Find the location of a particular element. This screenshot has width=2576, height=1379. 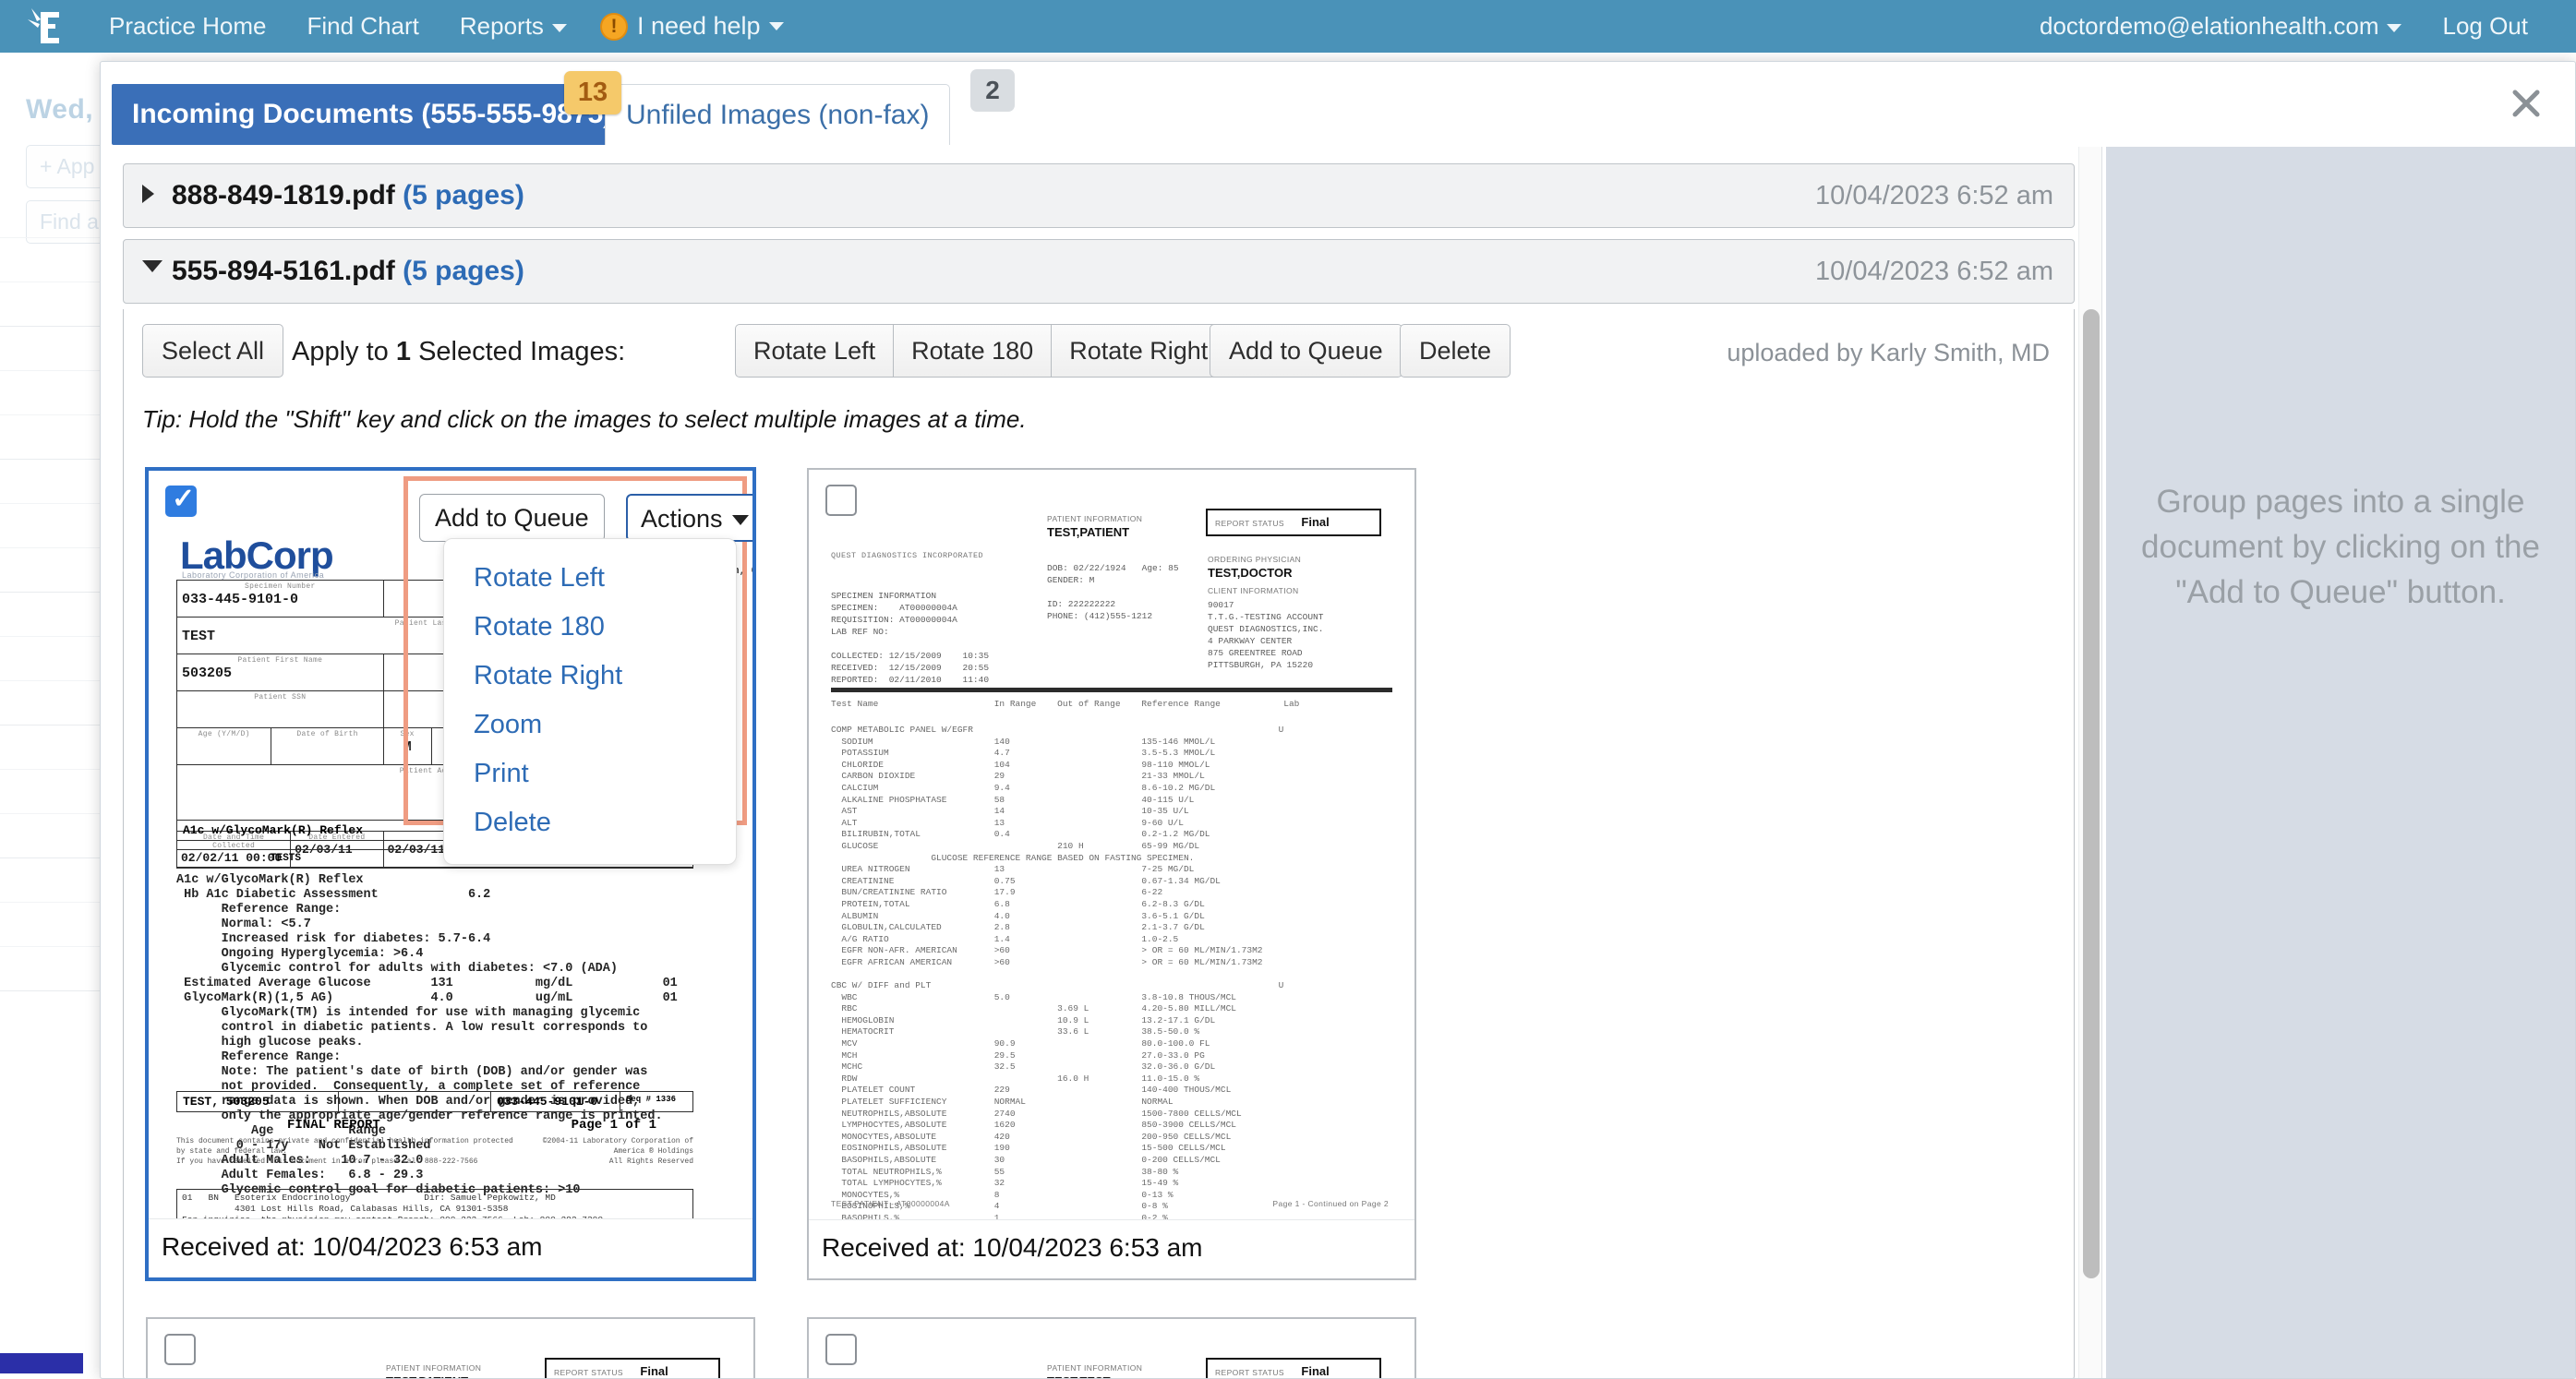

nav-find-chart: Find Chart is located at coordinates (363, 27).